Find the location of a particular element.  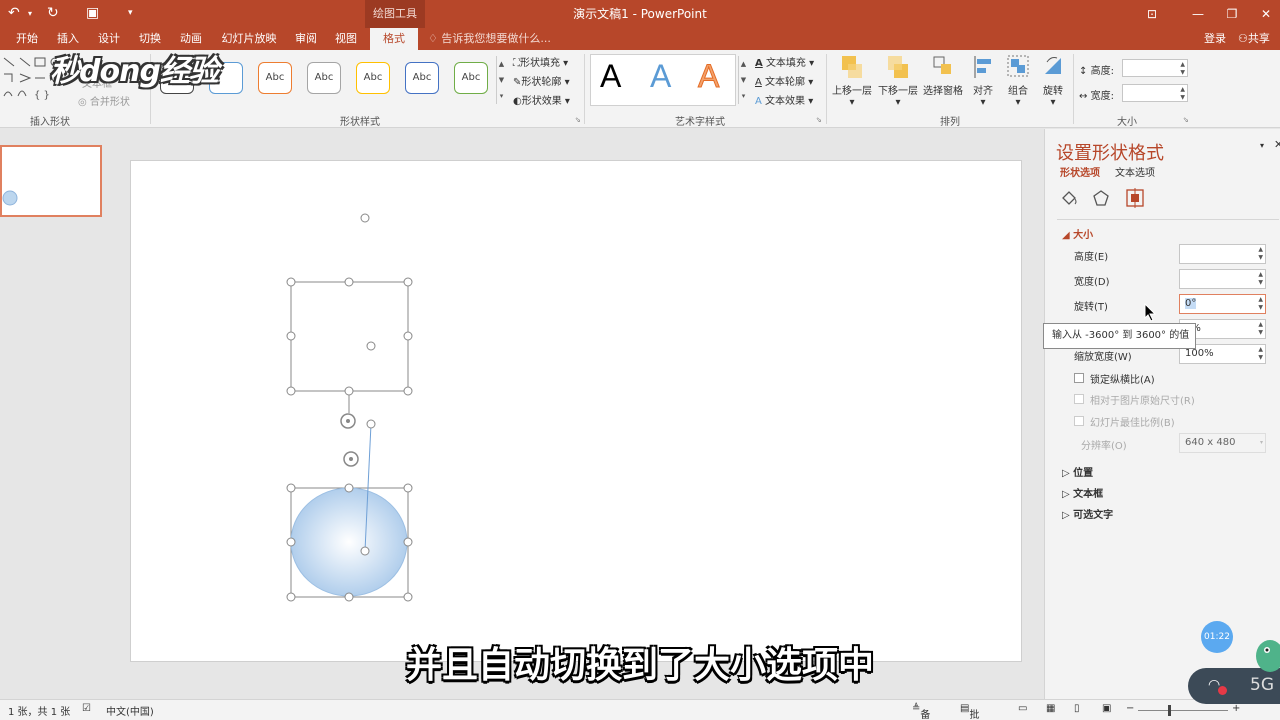

section-size: ◢ 大小 is located at coordinates (1077, 233).